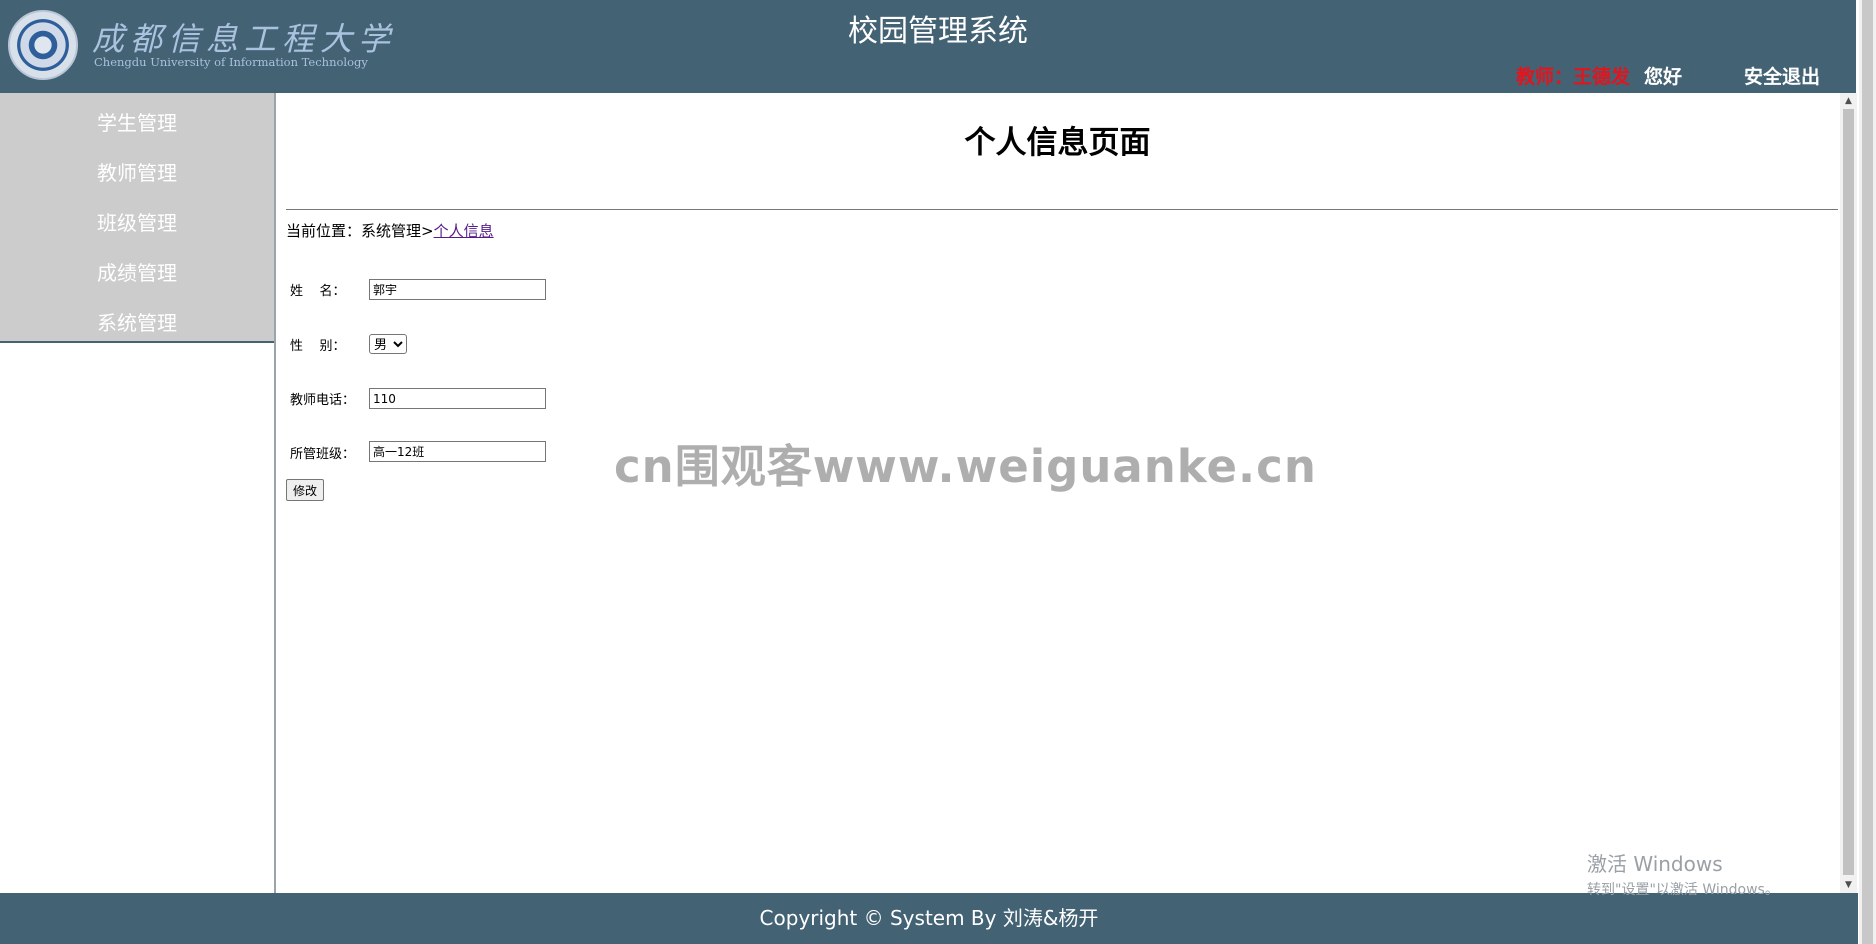 This screenshot has width=1876, height=944. I want to click on breadcrumb-prefix: 当前位置：, so click(324, 231).